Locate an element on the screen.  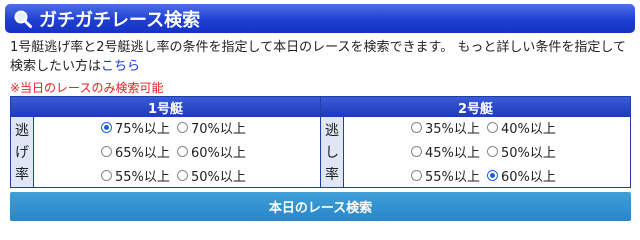
boat2-option-45: 45%以上 is located at coordinates (449, 151).